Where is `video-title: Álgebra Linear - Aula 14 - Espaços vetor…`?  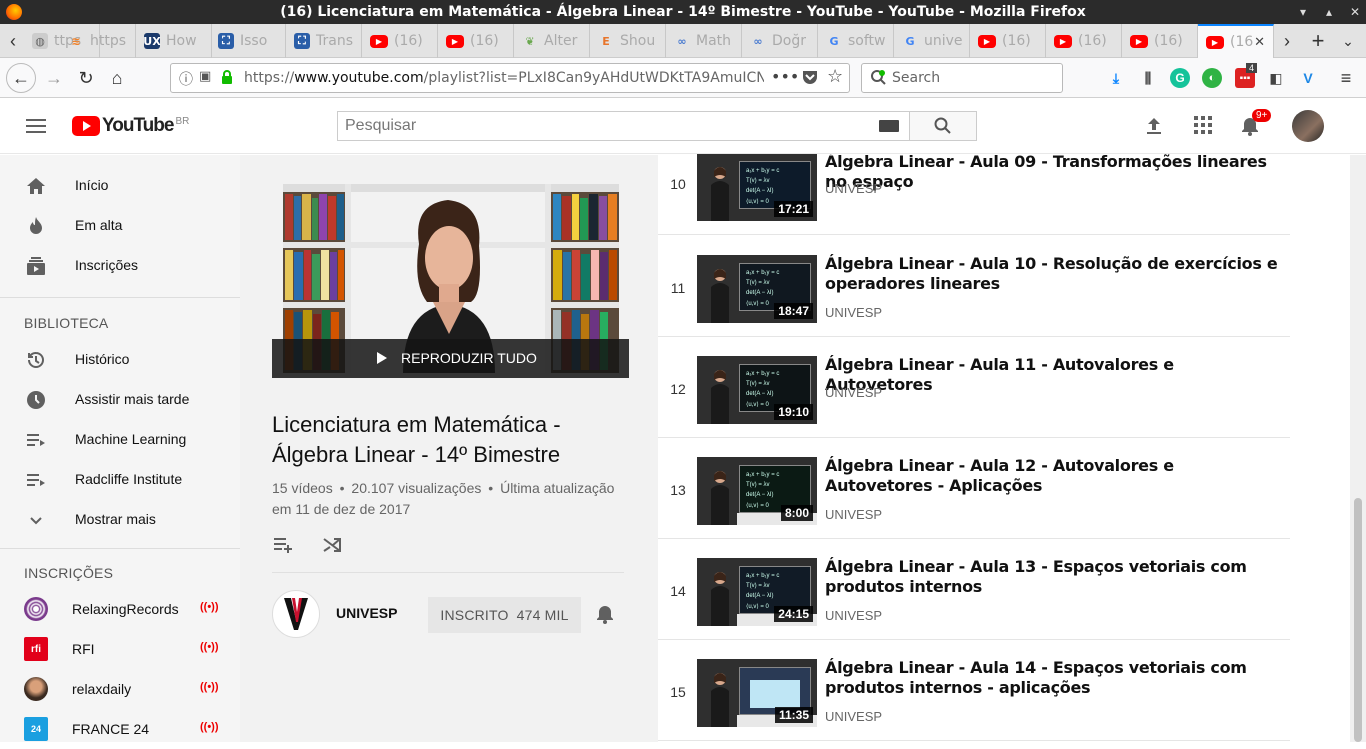 video-title: Álgebra Linear - Aula 14 - Espaços vetor… is located at coordinates (1055, 678).